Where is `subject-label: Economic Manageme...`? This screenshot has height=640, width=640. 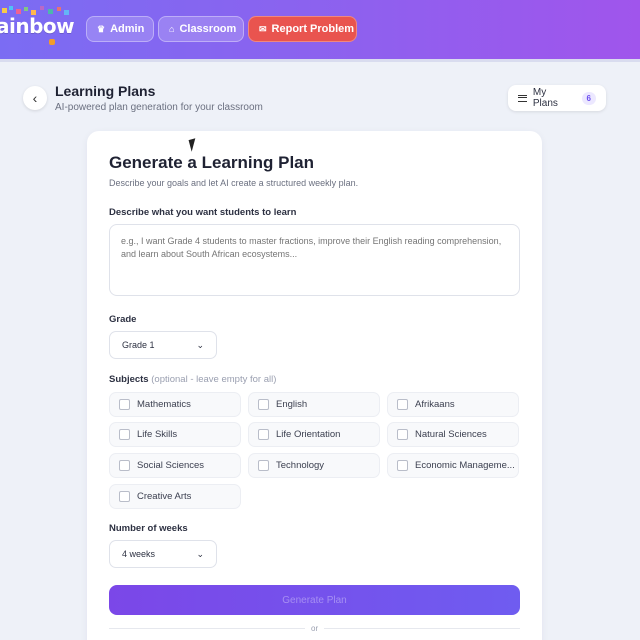 subject-label: Economic Manageme... is located at coordinates (465, 465).